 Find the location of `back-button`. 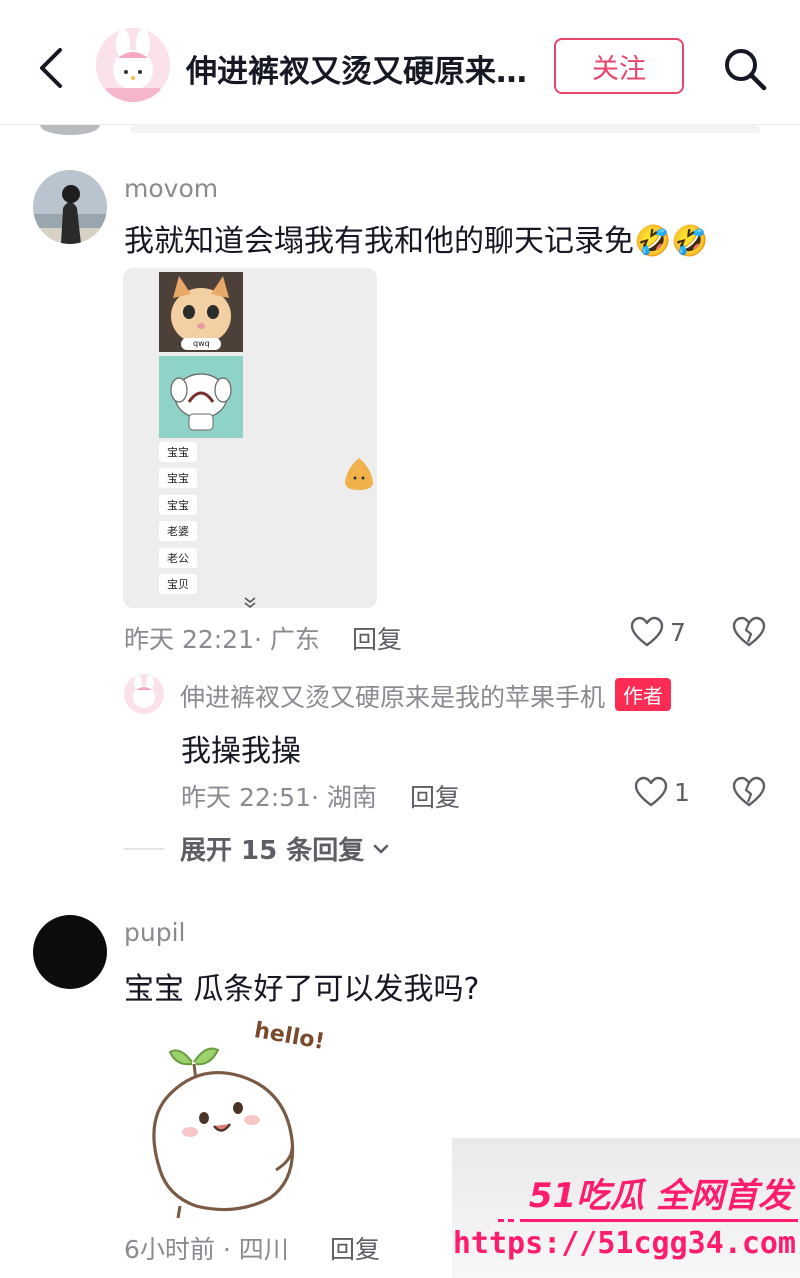

back-button is located at coordinates (52, 68).